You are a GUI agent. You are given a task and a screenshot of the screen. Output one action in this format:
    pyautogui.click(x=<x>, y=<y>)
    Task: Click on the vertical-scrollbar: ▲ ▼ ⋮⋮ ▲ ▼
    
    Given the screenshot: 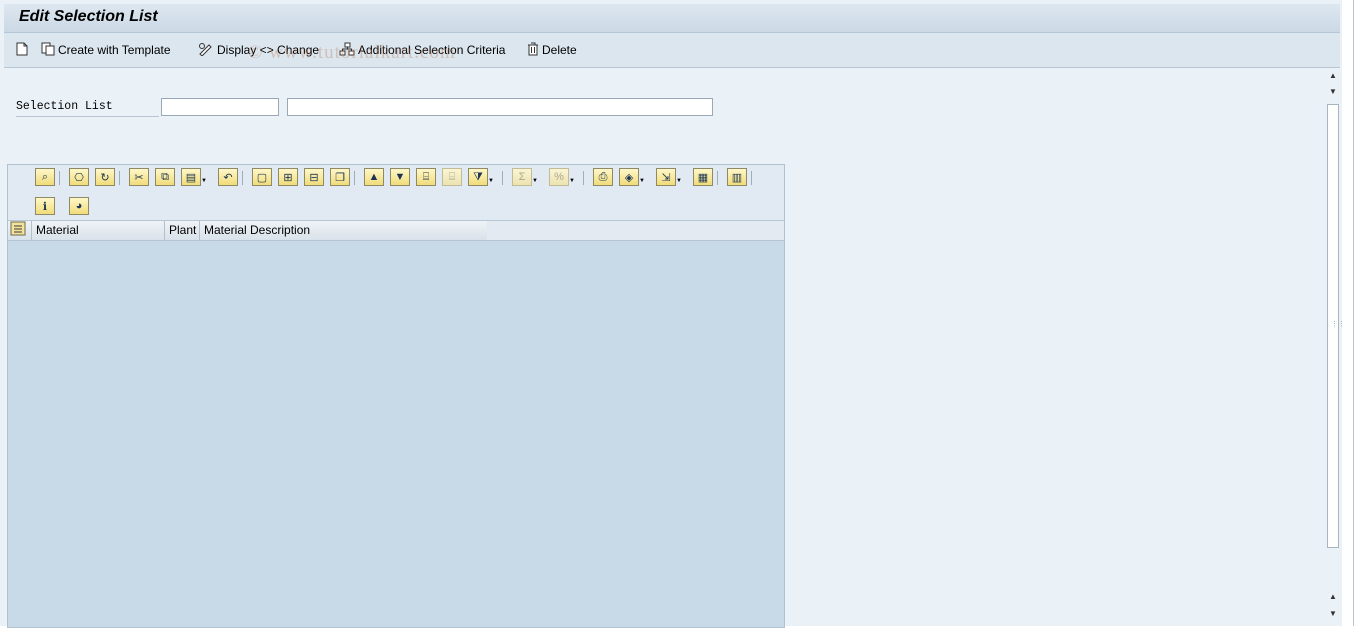 What is the action you would take?
    pyautogui.click(x=1335, y=347)
    